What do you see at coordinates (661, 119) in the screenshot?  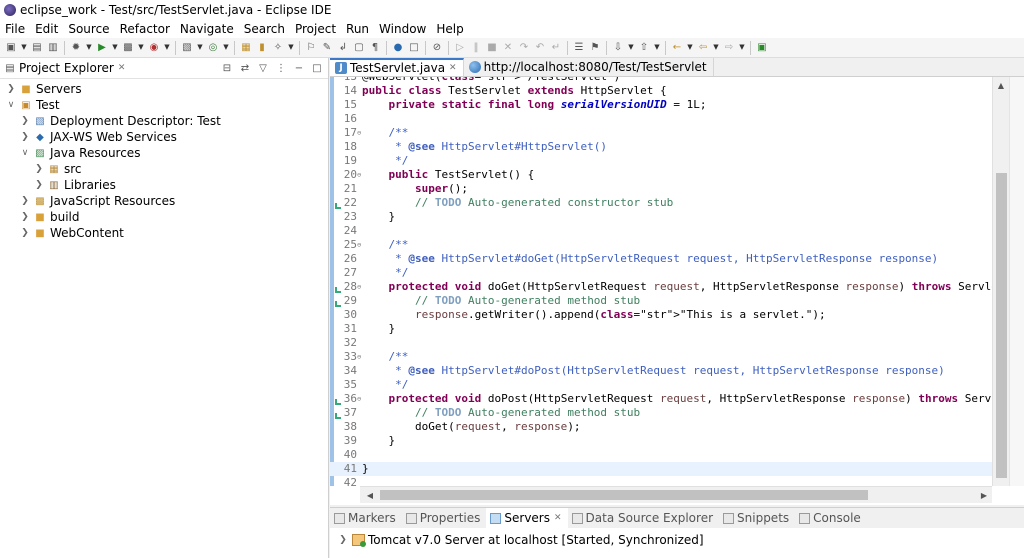 I see `code-line: 16` at bounding box center [661, 119].